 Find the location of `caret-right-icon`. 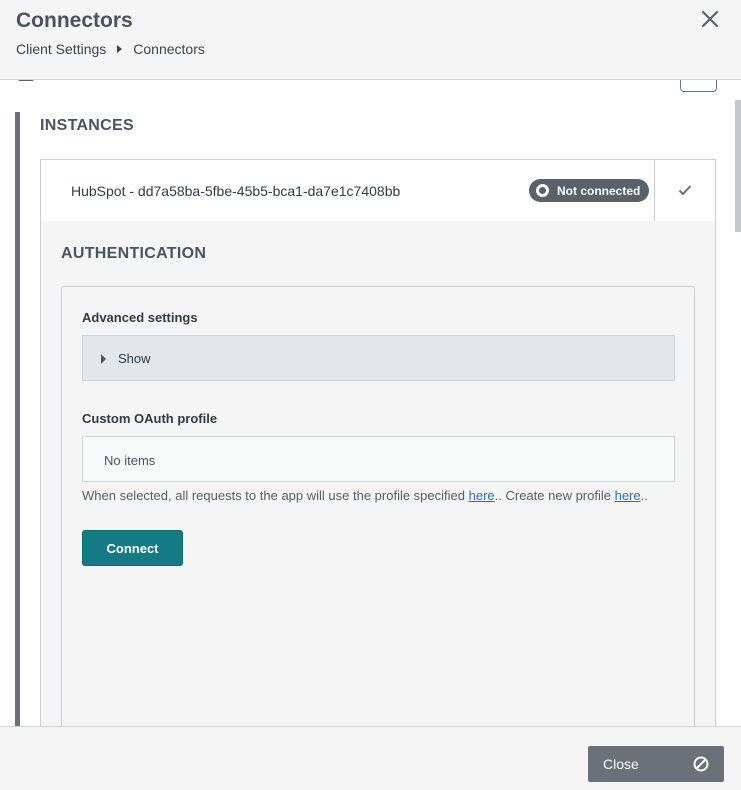

caret-right-icon is located at coordinates (103, 359).